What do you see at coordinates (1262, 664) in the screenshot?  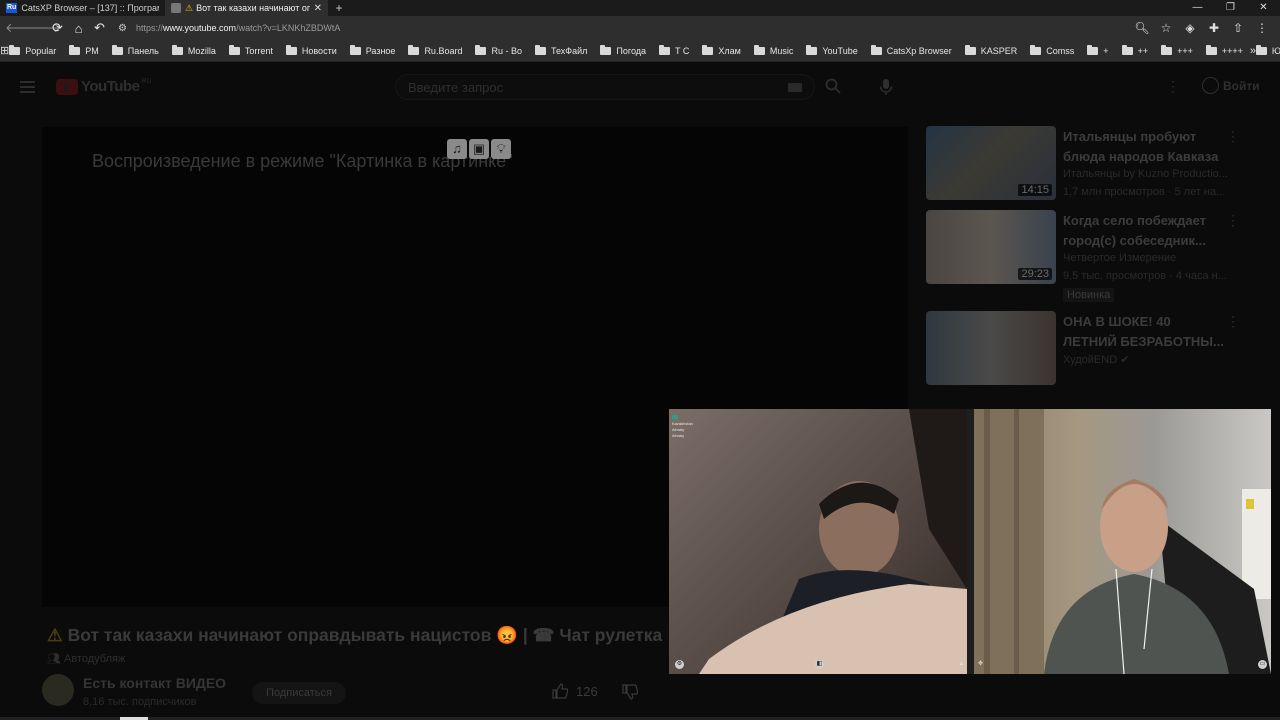 I see `chat-icon: ▭` at bounding box center [1262, 664].